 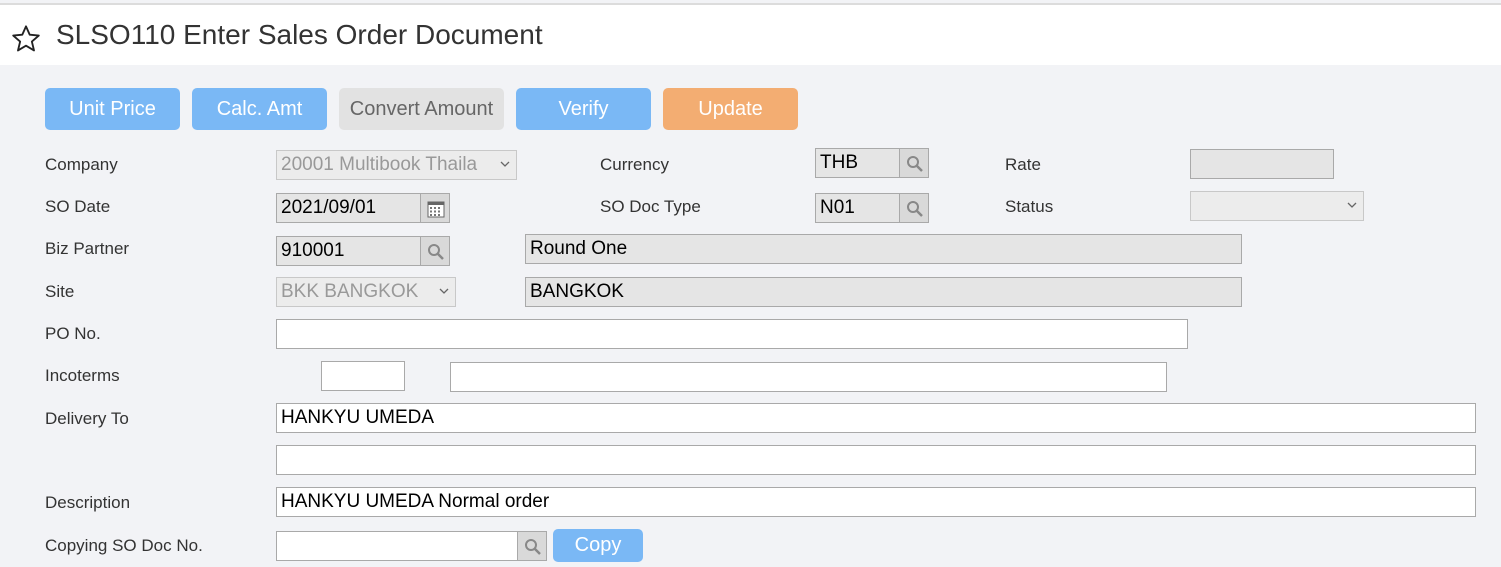 I want to click on incoterms-code-input, so click(x=363, y=376).